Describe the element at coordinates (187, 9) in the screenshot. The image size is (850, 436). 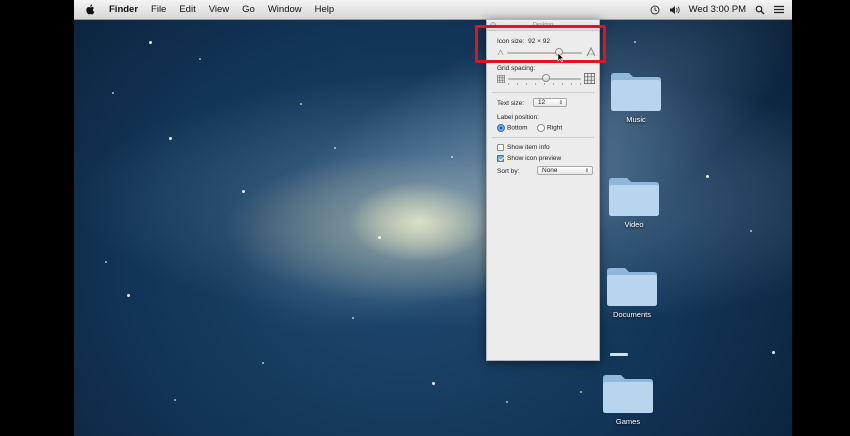
I see `menu-edit: Edit` at that location.